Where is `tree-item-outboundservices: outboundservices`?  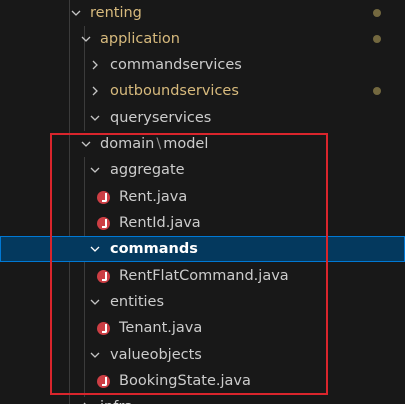
tree-item-outboundservices: outboundservices is located at coordinates (202, 91).